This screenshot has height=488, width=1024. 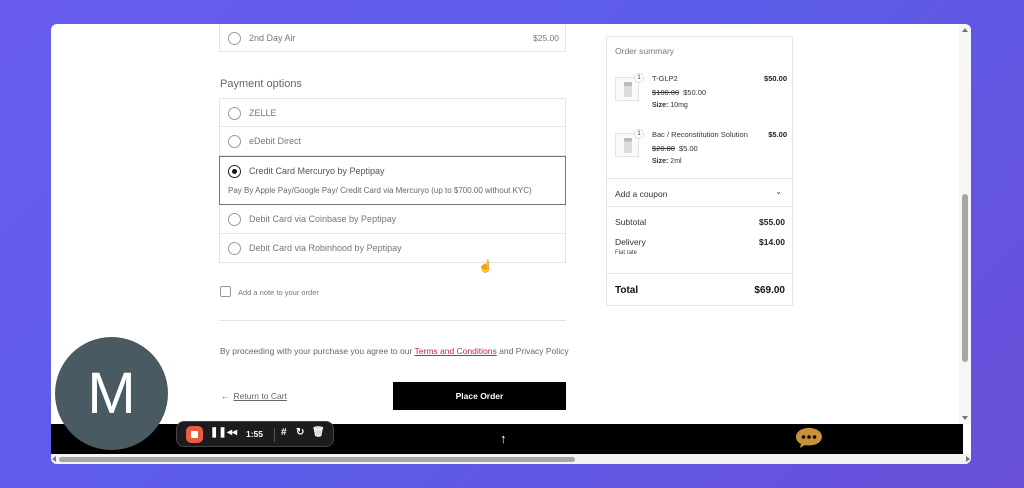 I want to click on item-prices: $20.00 $5.00, so click(x=675, y=148).